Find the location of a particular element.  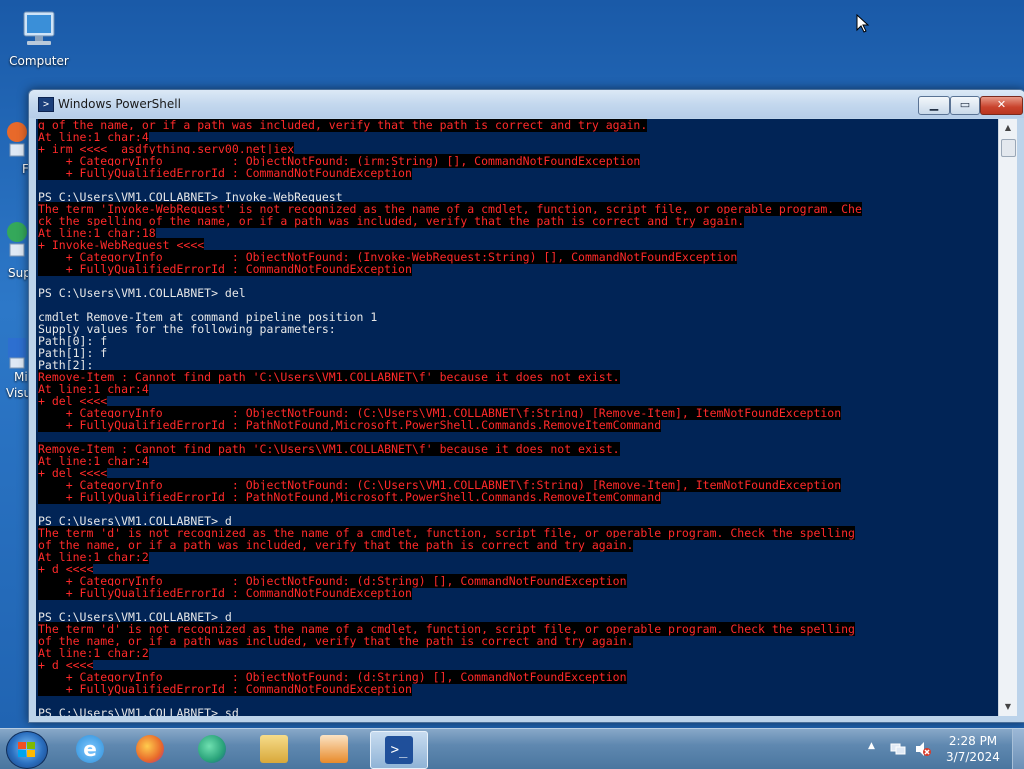

scroll-up-icon: ▲ is located at coordinates (1008, 128).